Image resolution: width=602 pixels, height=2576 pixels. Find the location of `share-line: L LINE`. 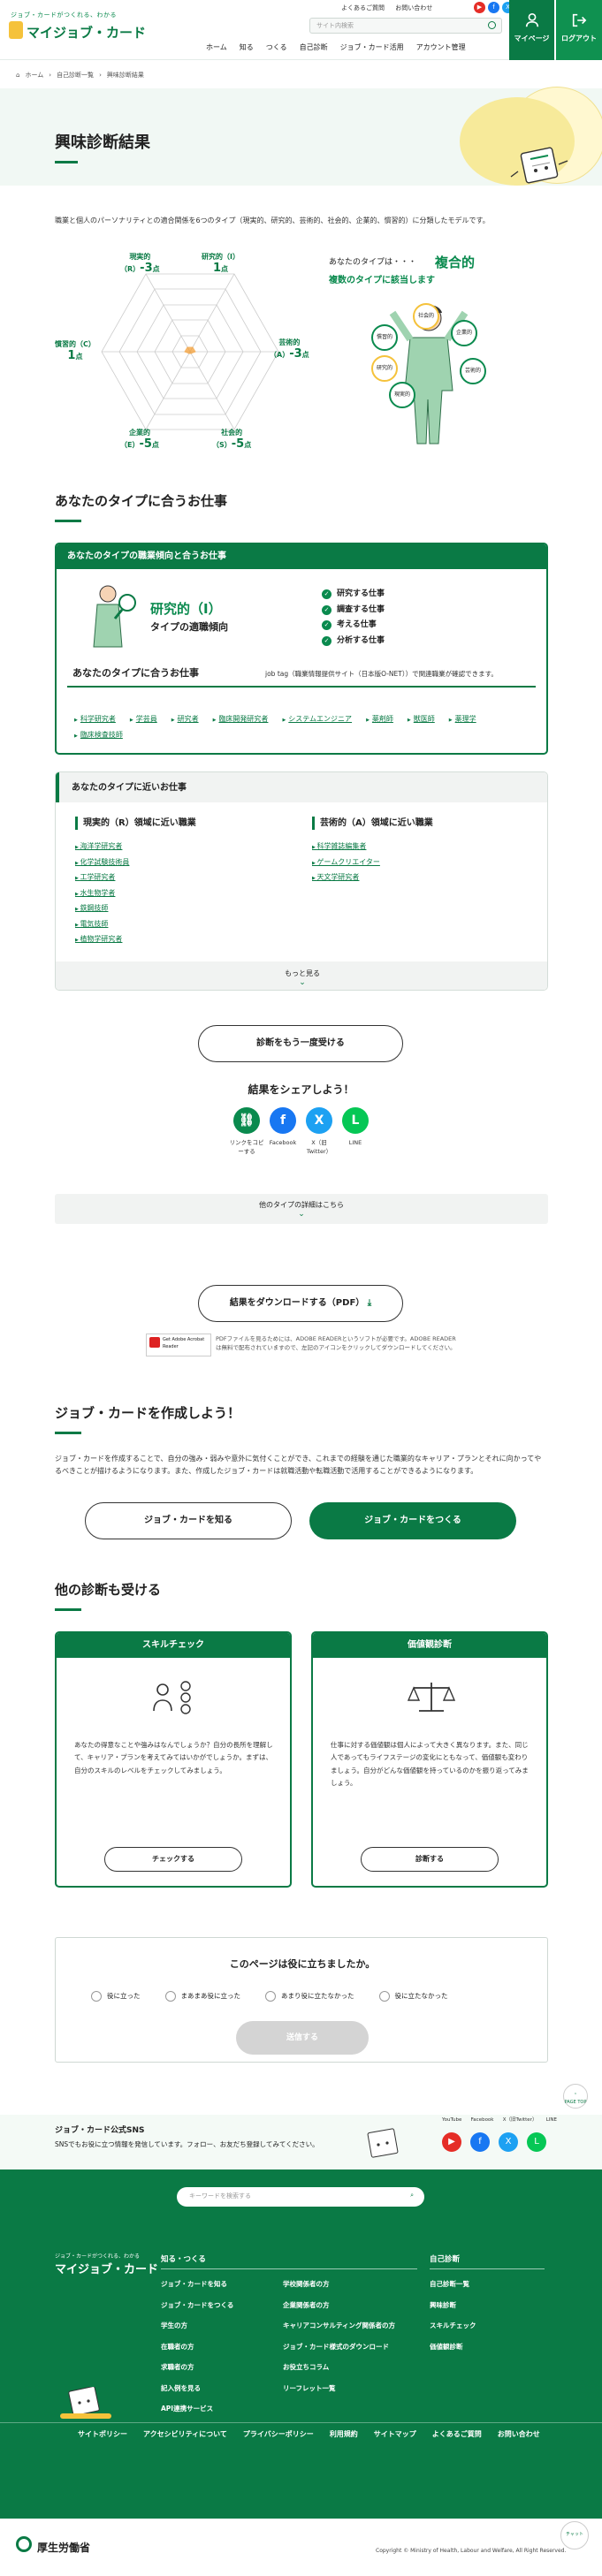

share-line: L LINE is located at coordinates (355, 1127).